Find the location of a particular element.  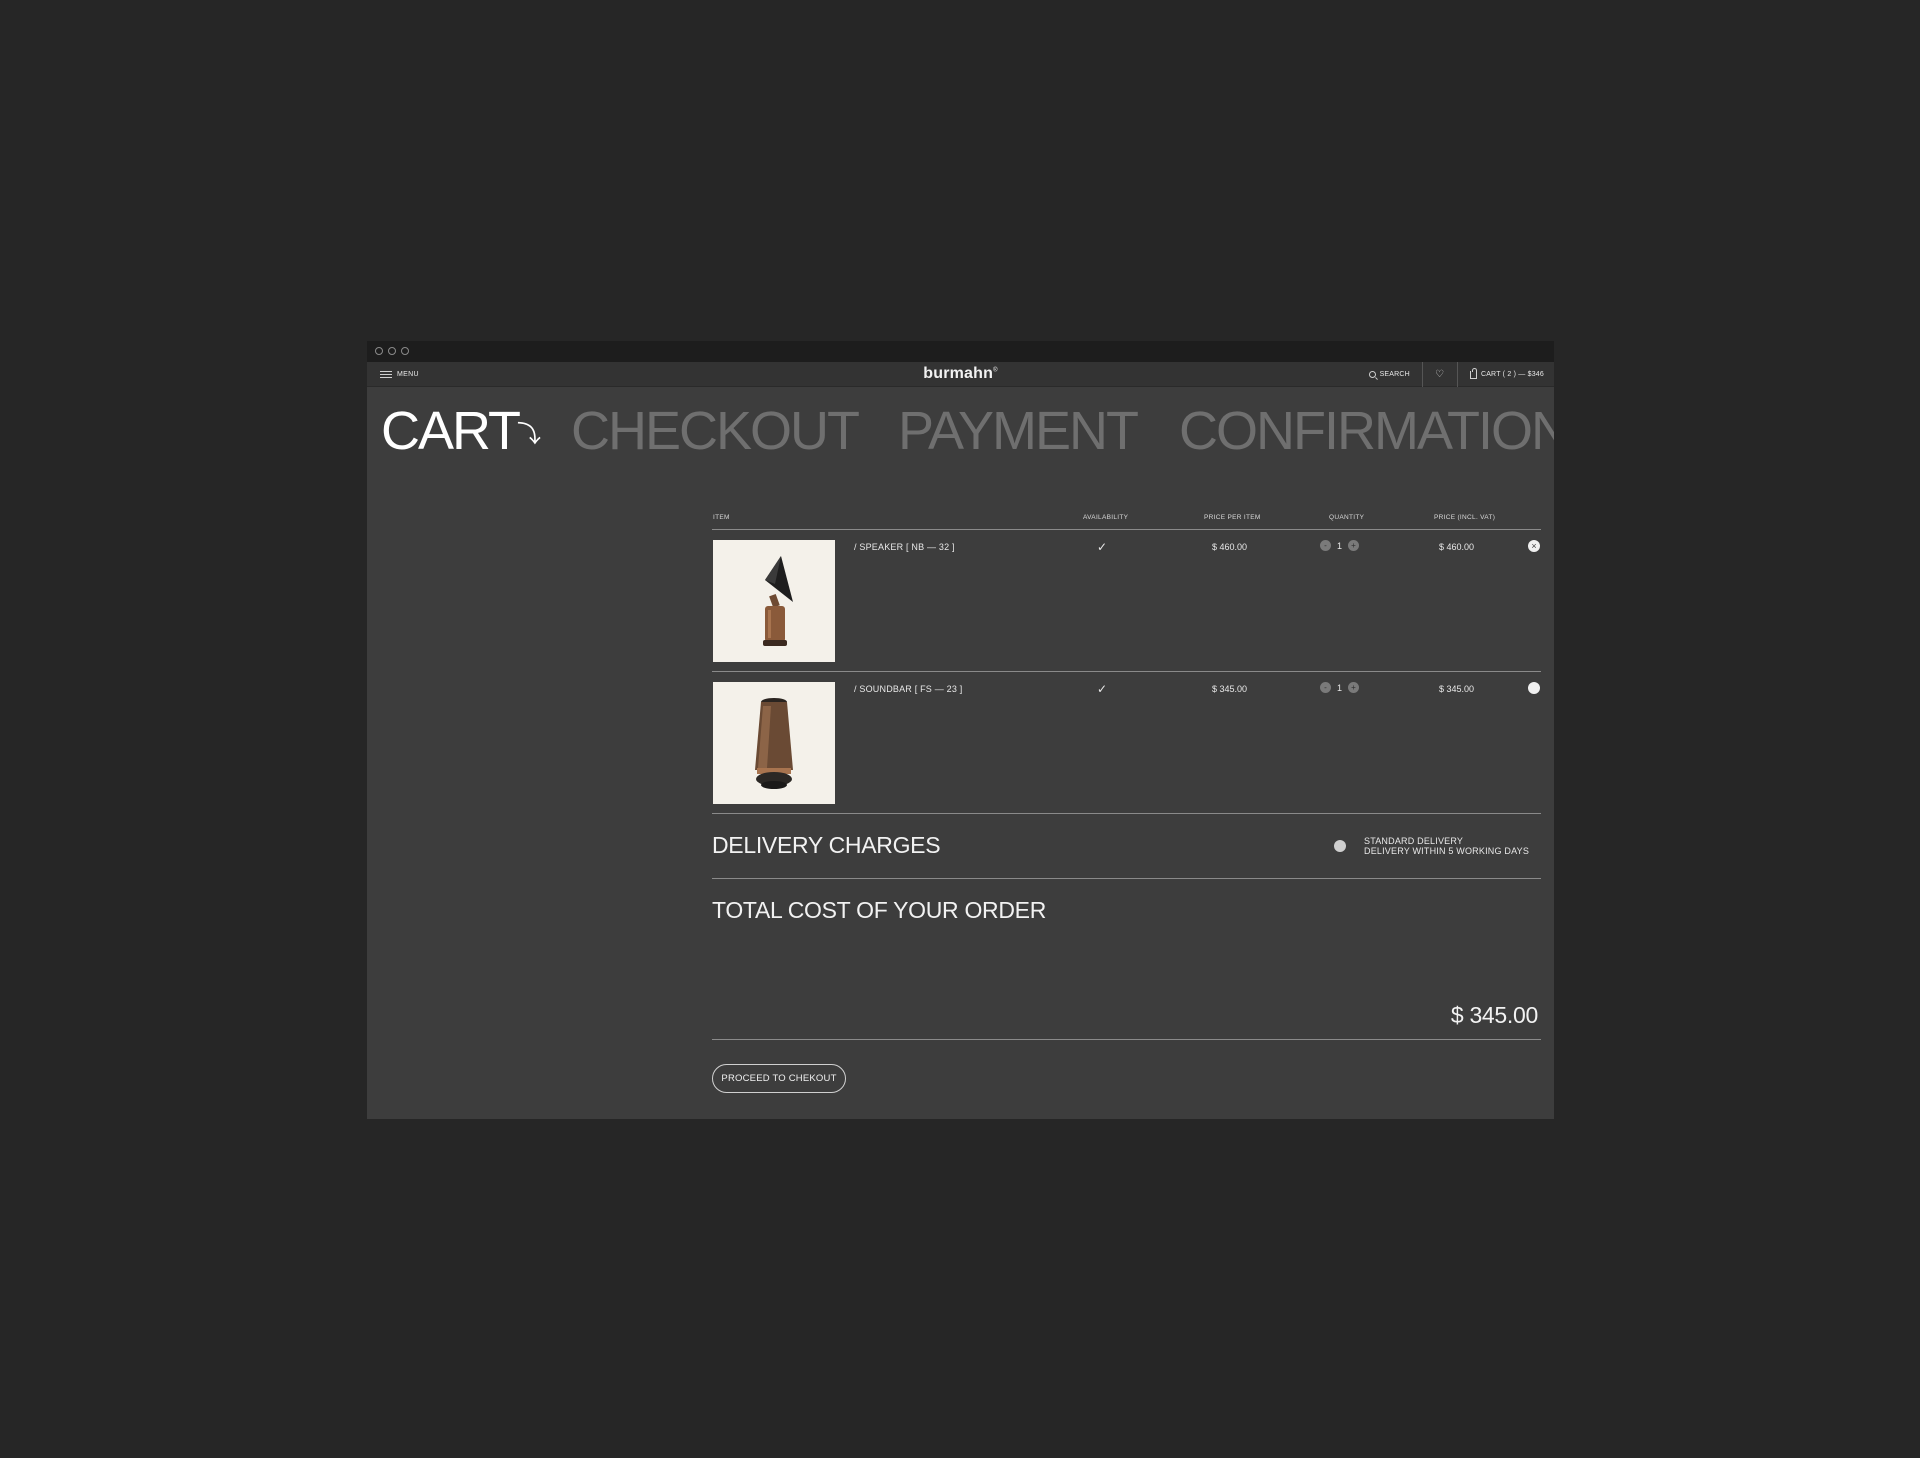

heart-icon: ♡ is located at coordinates (1439, 374).